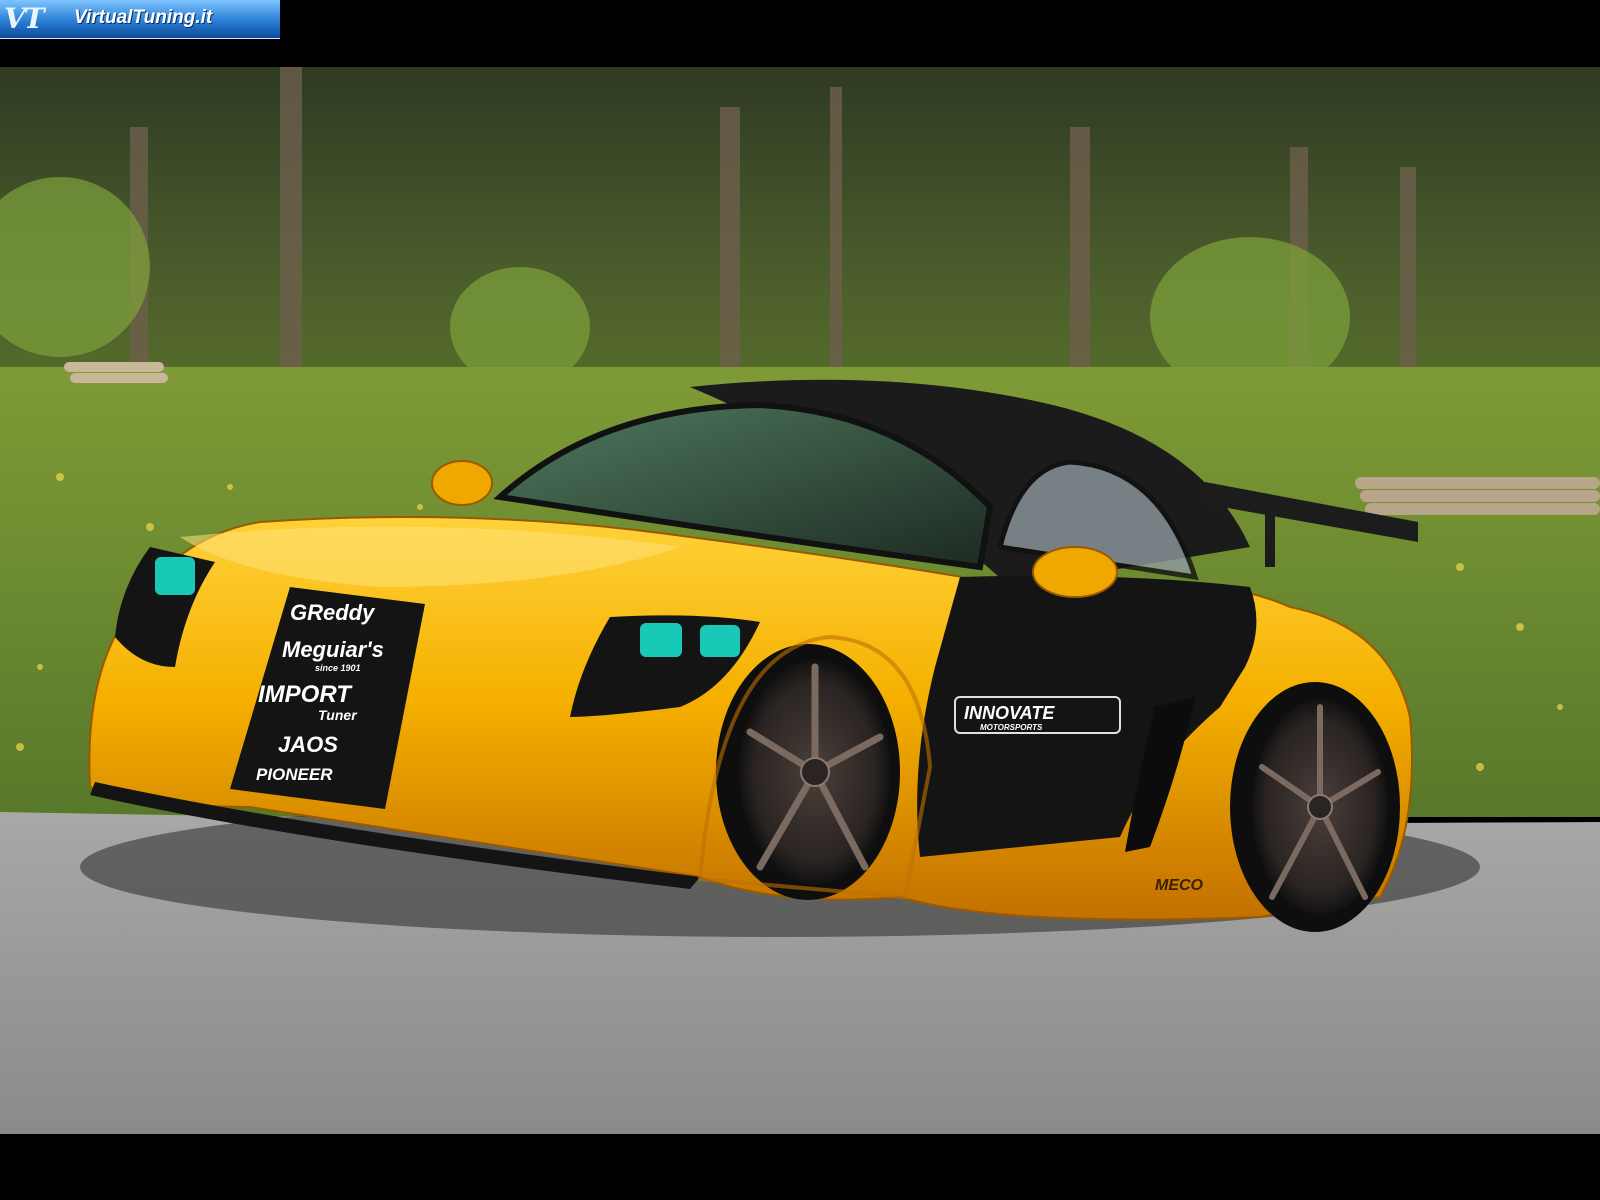  What do you see at coordinates (1315, 807) in the screenshot?
I see `rear-wheel` at bounding box center [1315, 807].